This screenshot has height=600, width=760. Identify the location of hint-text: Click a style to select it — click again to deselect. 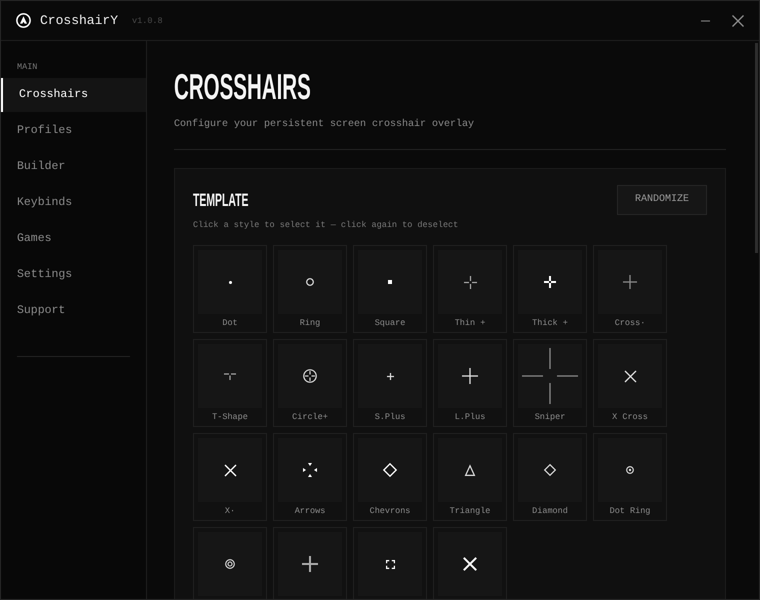
(326, 225).